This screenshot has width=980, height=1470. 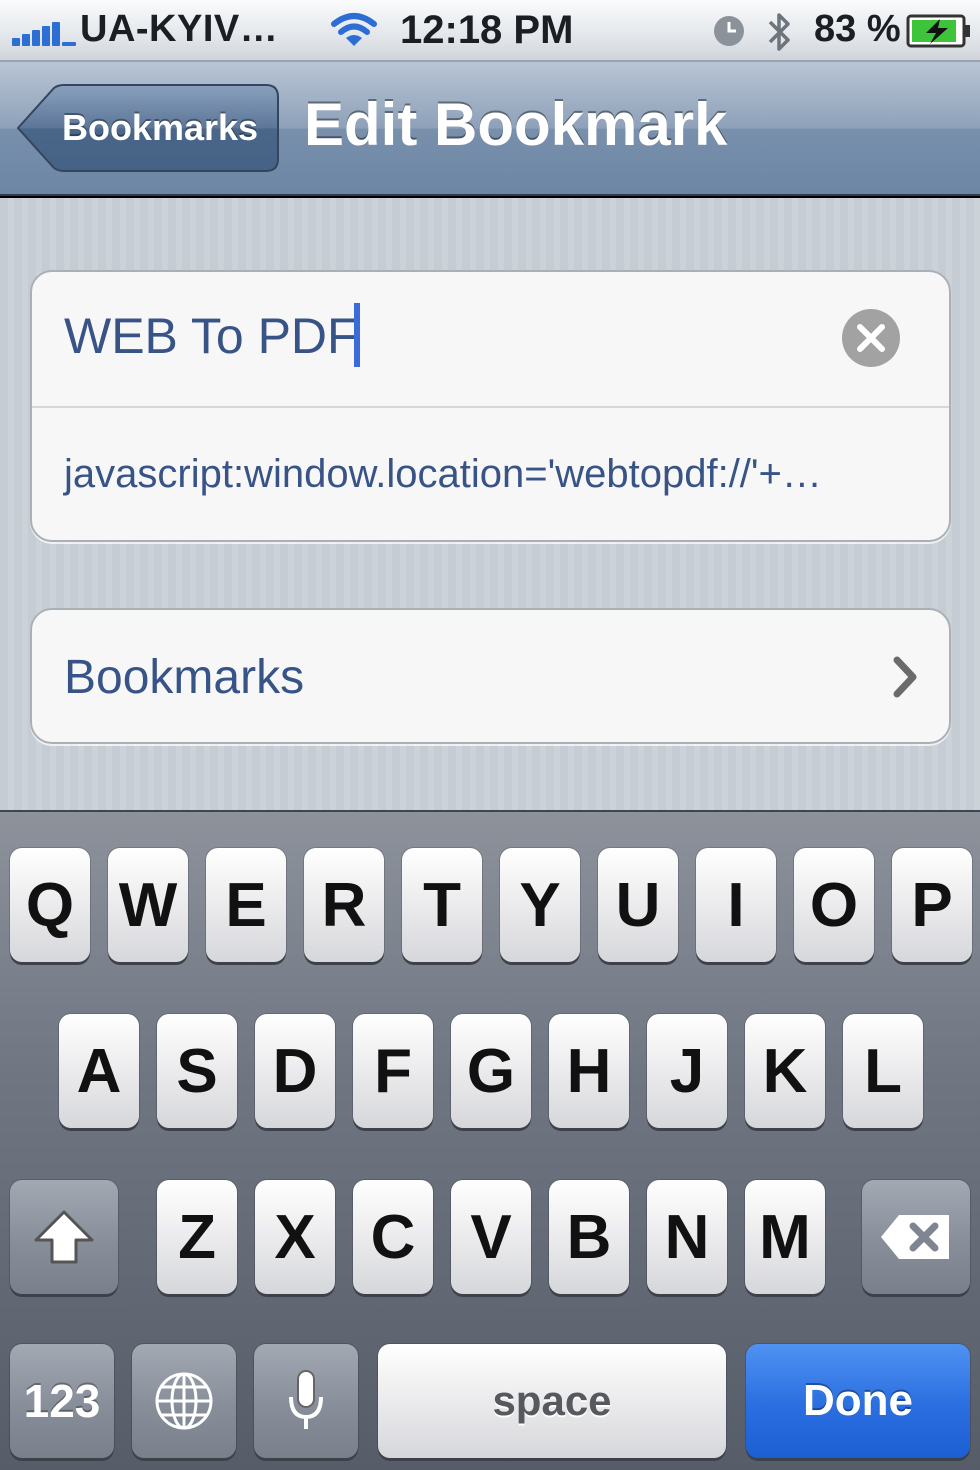 What do you see at coordinates (857, 29) in the screenshot?
I see `battery-percent: 83 %` at bounding box center [857, 29].